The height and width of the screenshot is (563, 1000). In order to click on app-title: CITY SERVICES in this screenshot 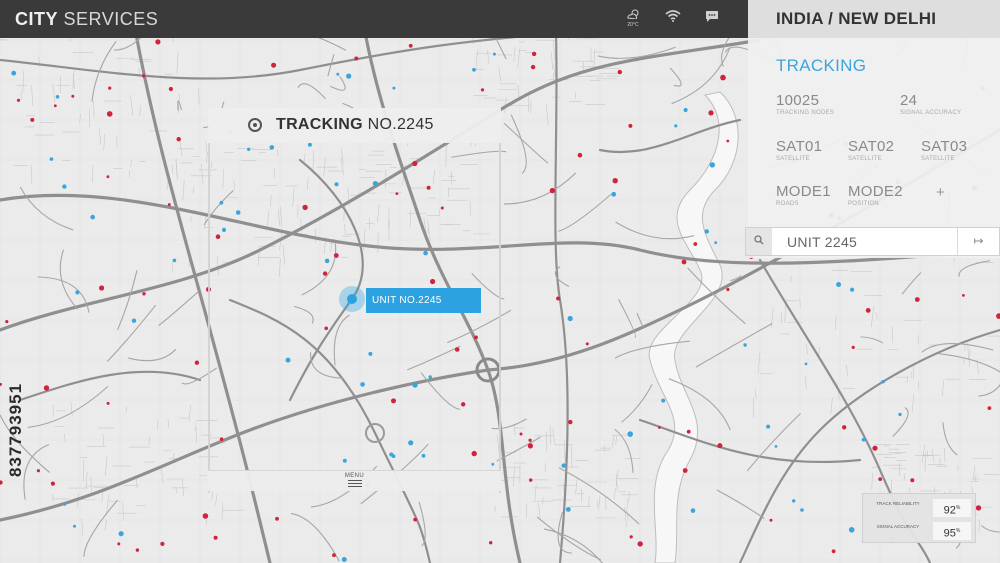, I will do `click(86, 19)`.